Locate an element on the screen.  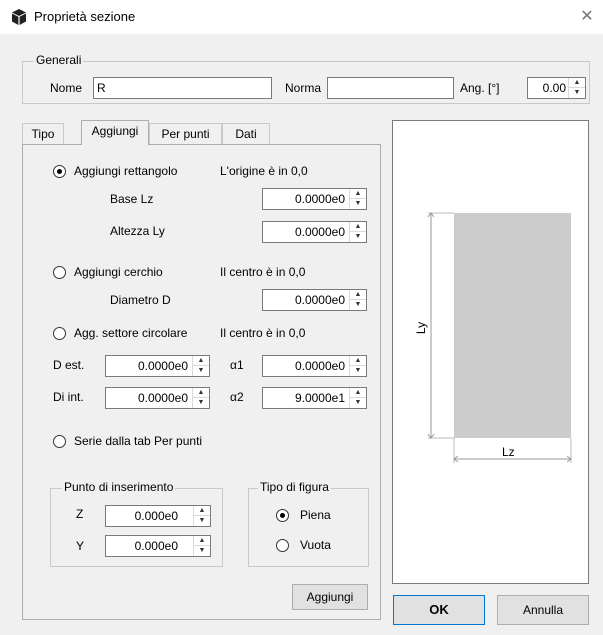
nome-input: R is located at coordinates (182, 88).